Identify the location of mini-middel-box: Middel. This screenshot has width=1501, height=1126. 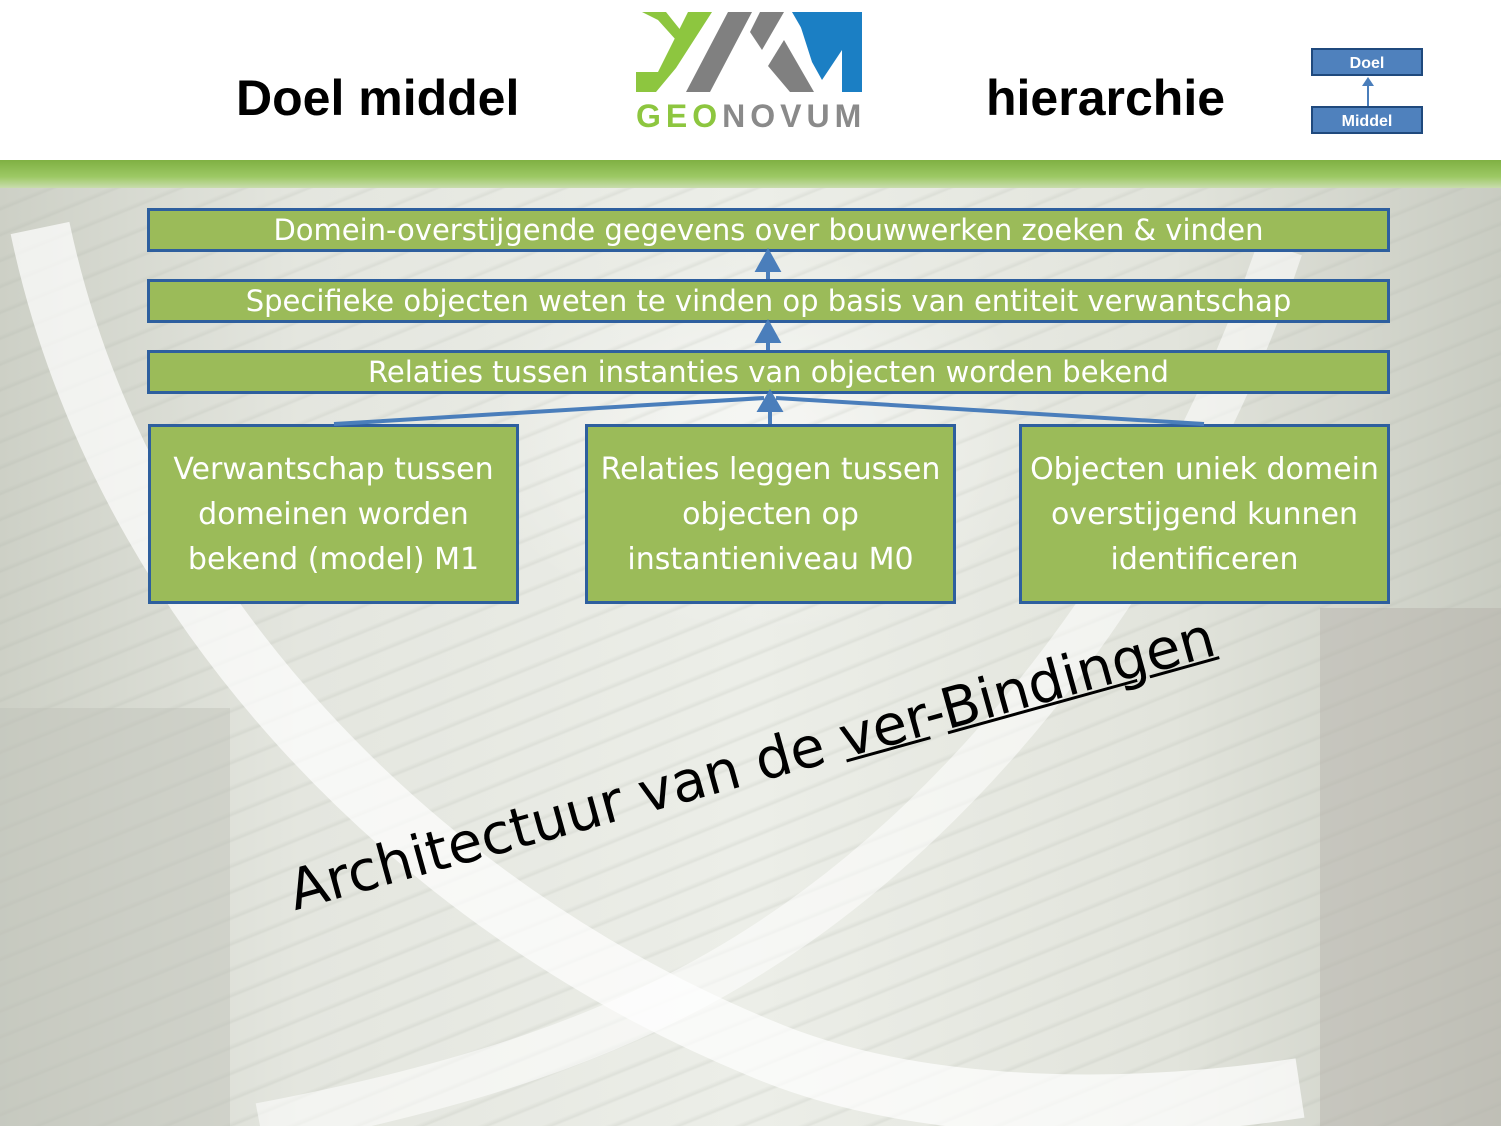
(1367, 120).